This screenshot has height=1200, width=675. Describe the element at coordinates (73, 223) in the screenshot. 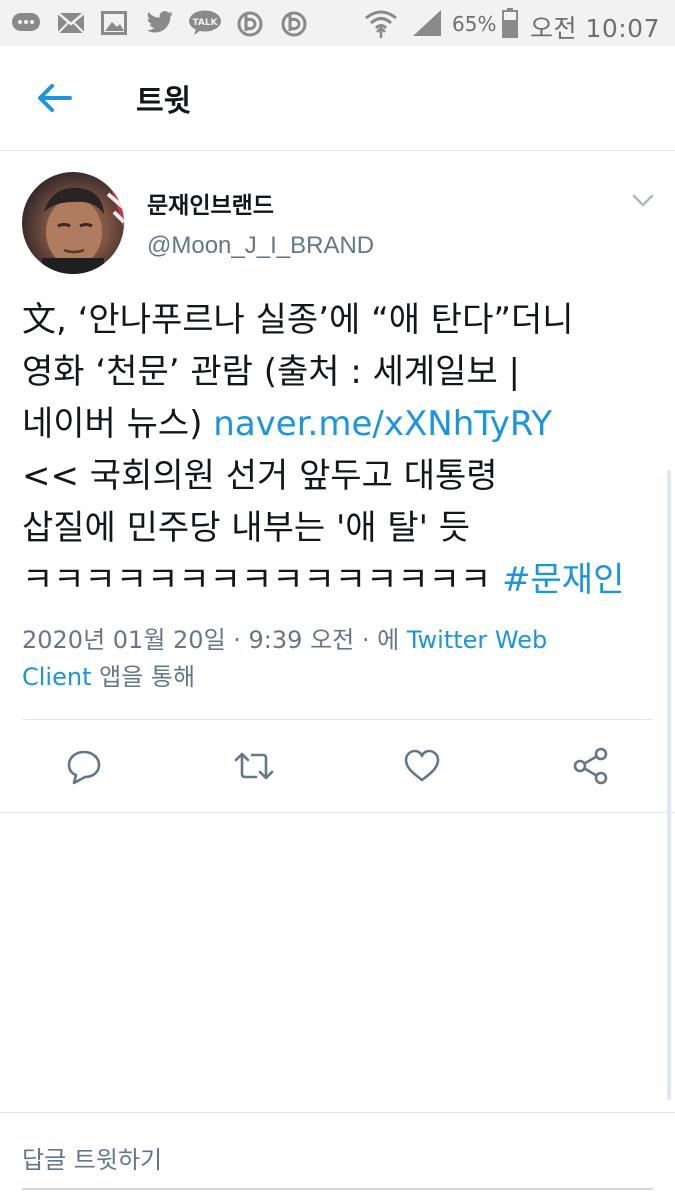

I see `avatar` at that location.